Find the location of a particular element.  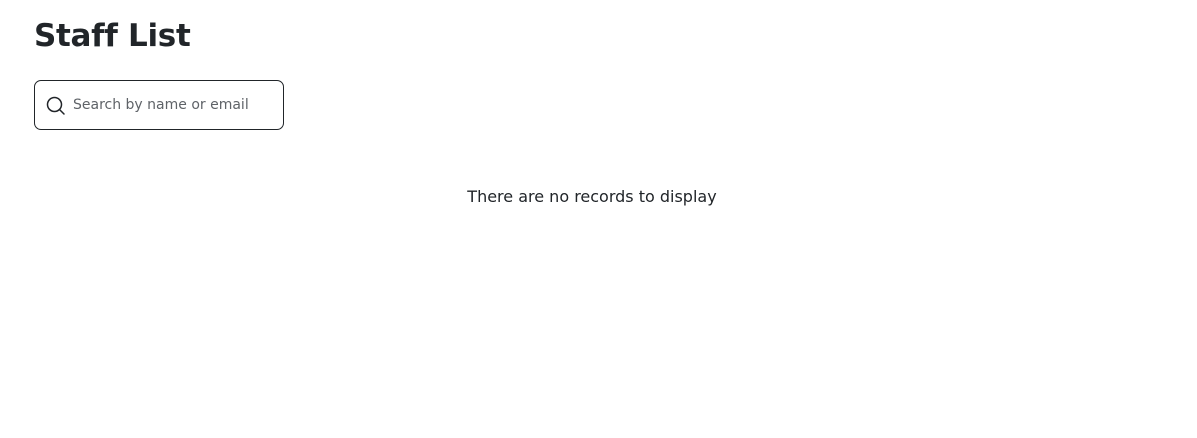

search-box is located at coordinates (159, 105).